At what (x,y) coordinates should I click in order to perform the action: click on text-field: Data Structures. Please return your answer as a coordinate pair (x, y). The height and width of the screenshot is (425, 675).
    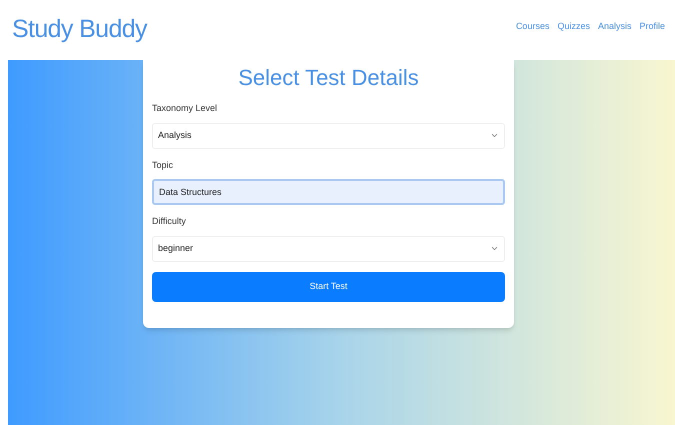
    Looking at the image, I should click on (328, 192).